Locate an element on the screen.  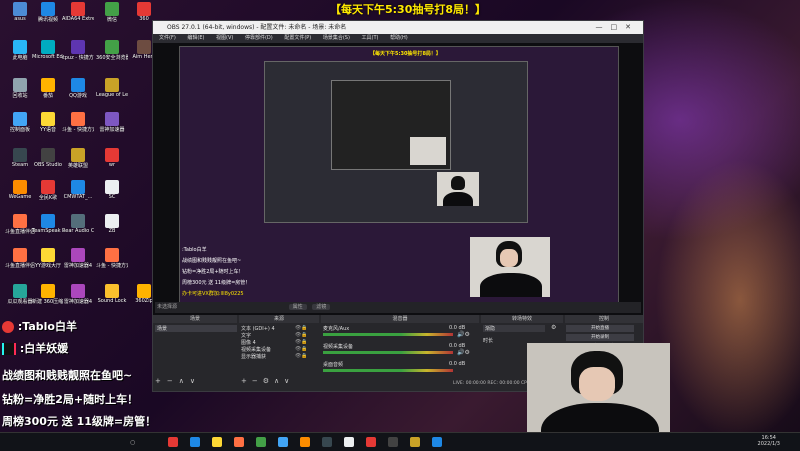
desktop-icon: ZB is located at coordinates (112, 224).